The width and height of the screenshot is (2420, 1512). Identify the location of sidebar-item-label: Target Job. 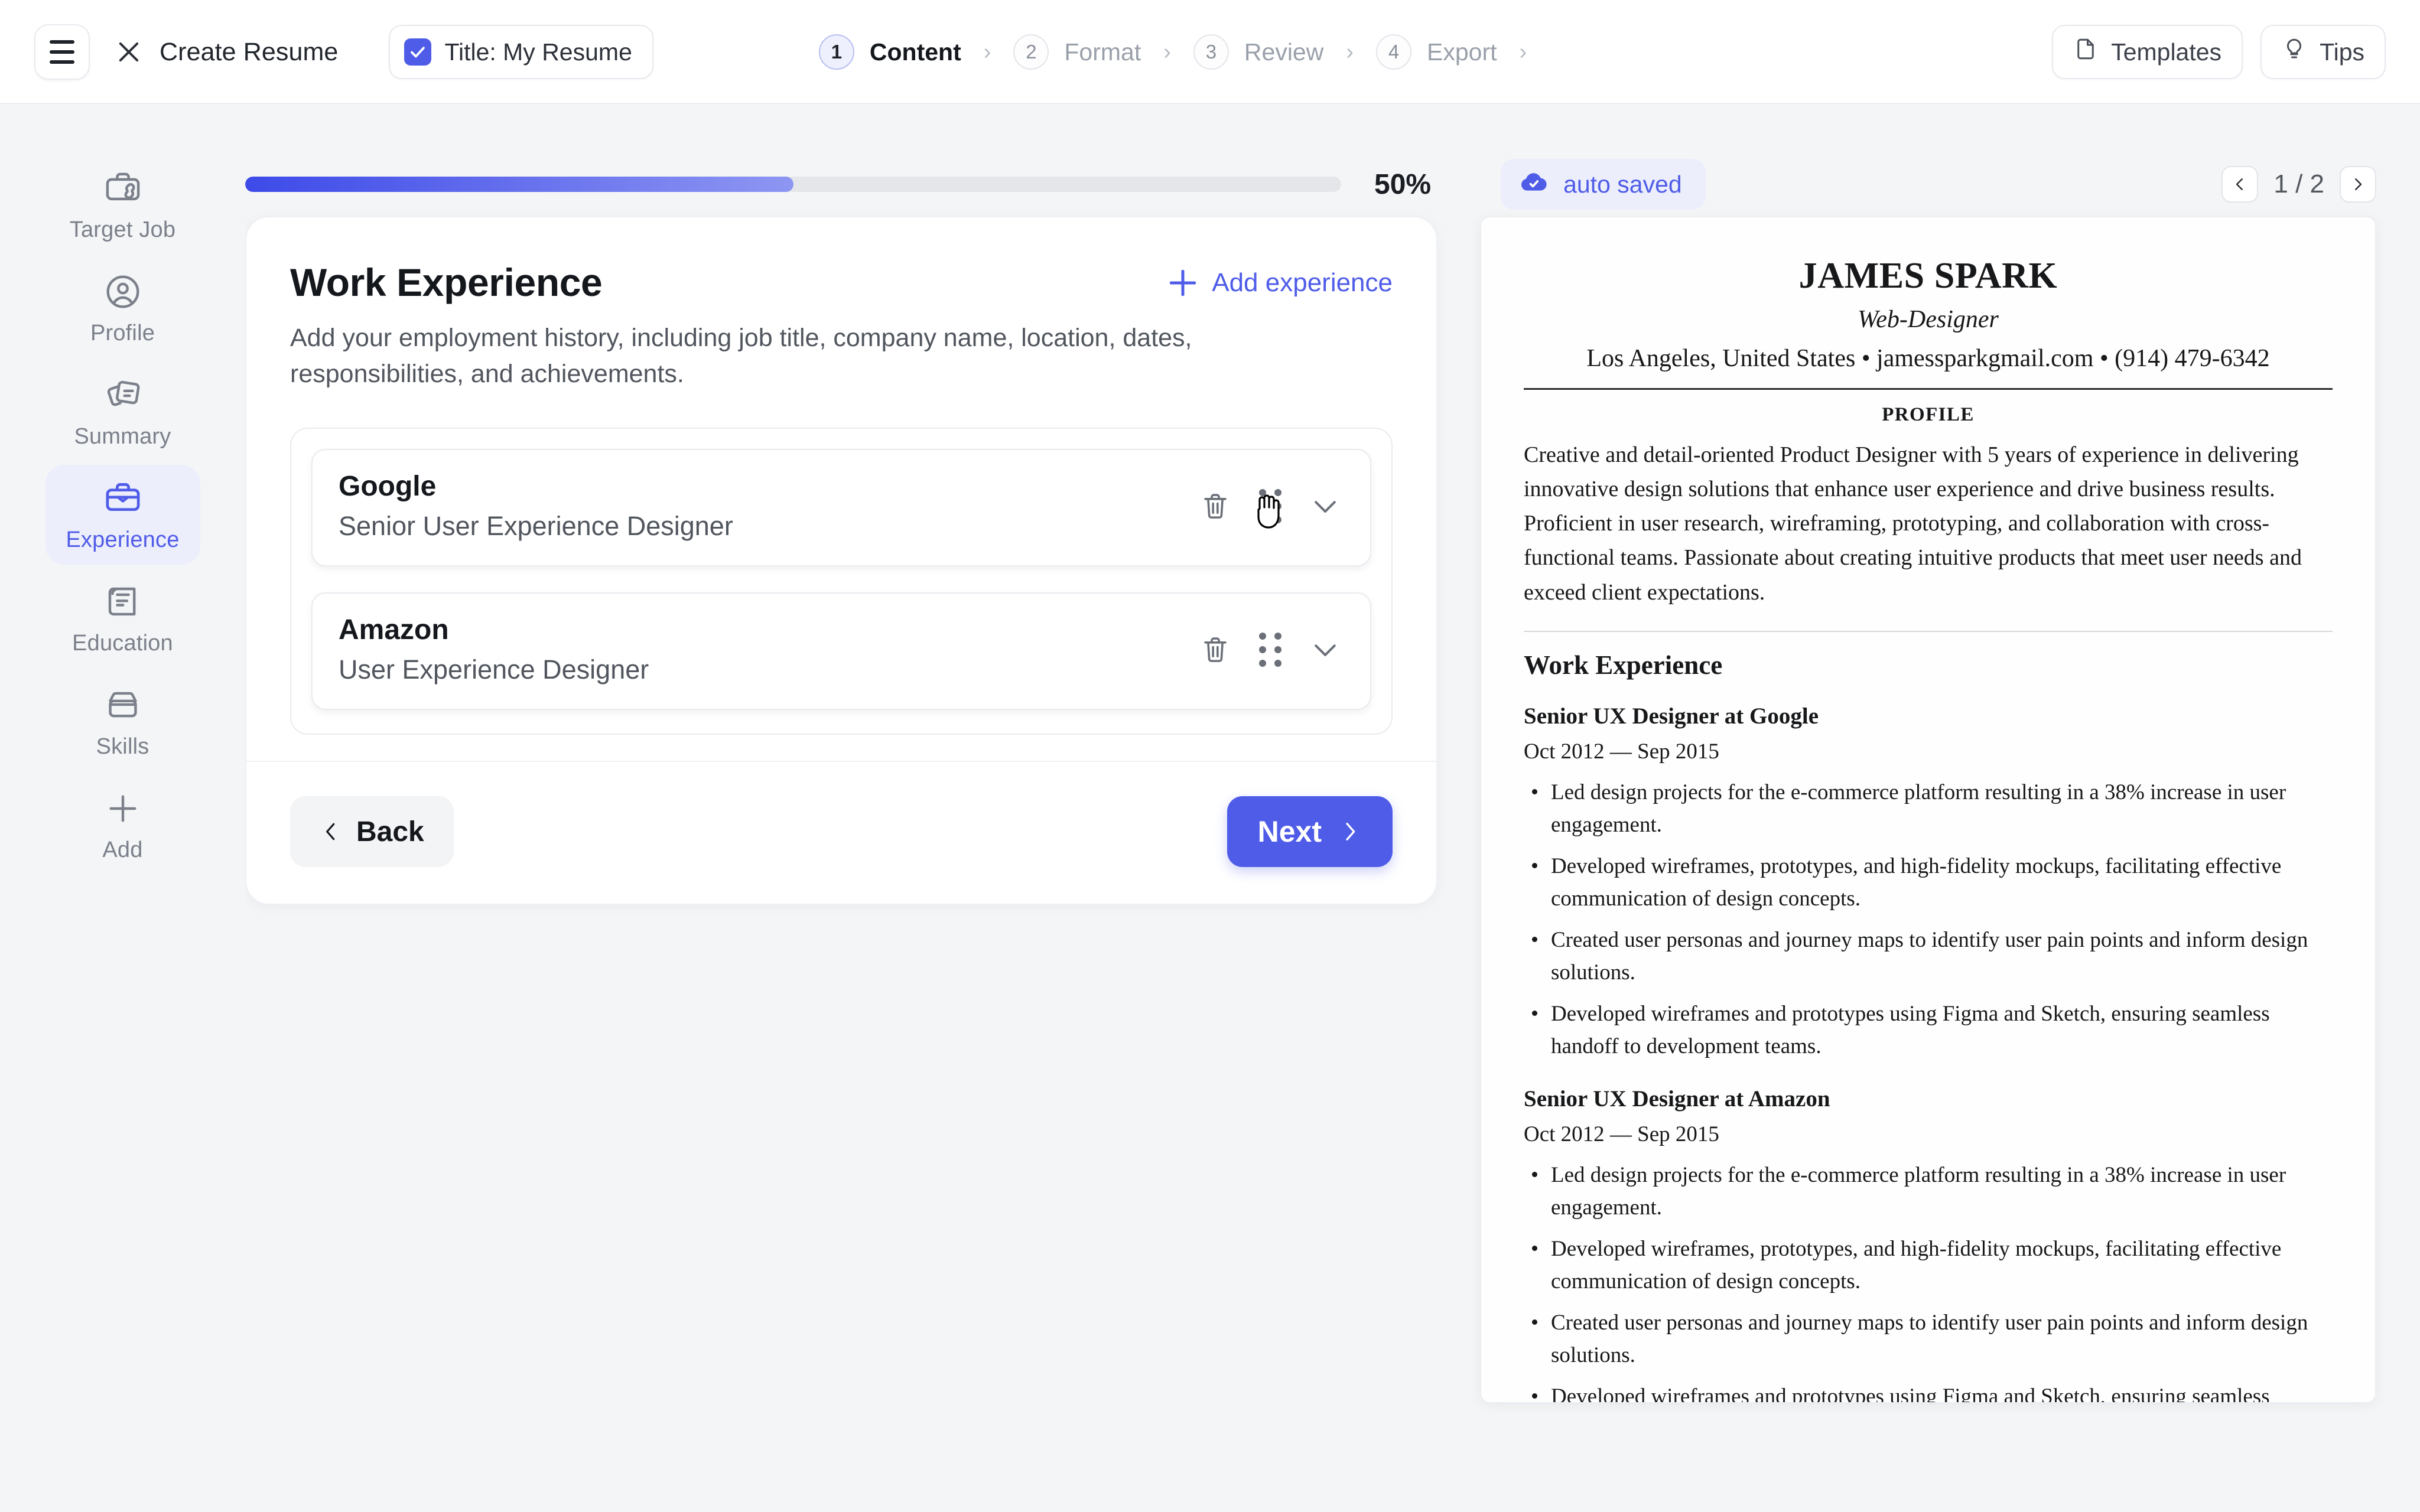
(122, 229).